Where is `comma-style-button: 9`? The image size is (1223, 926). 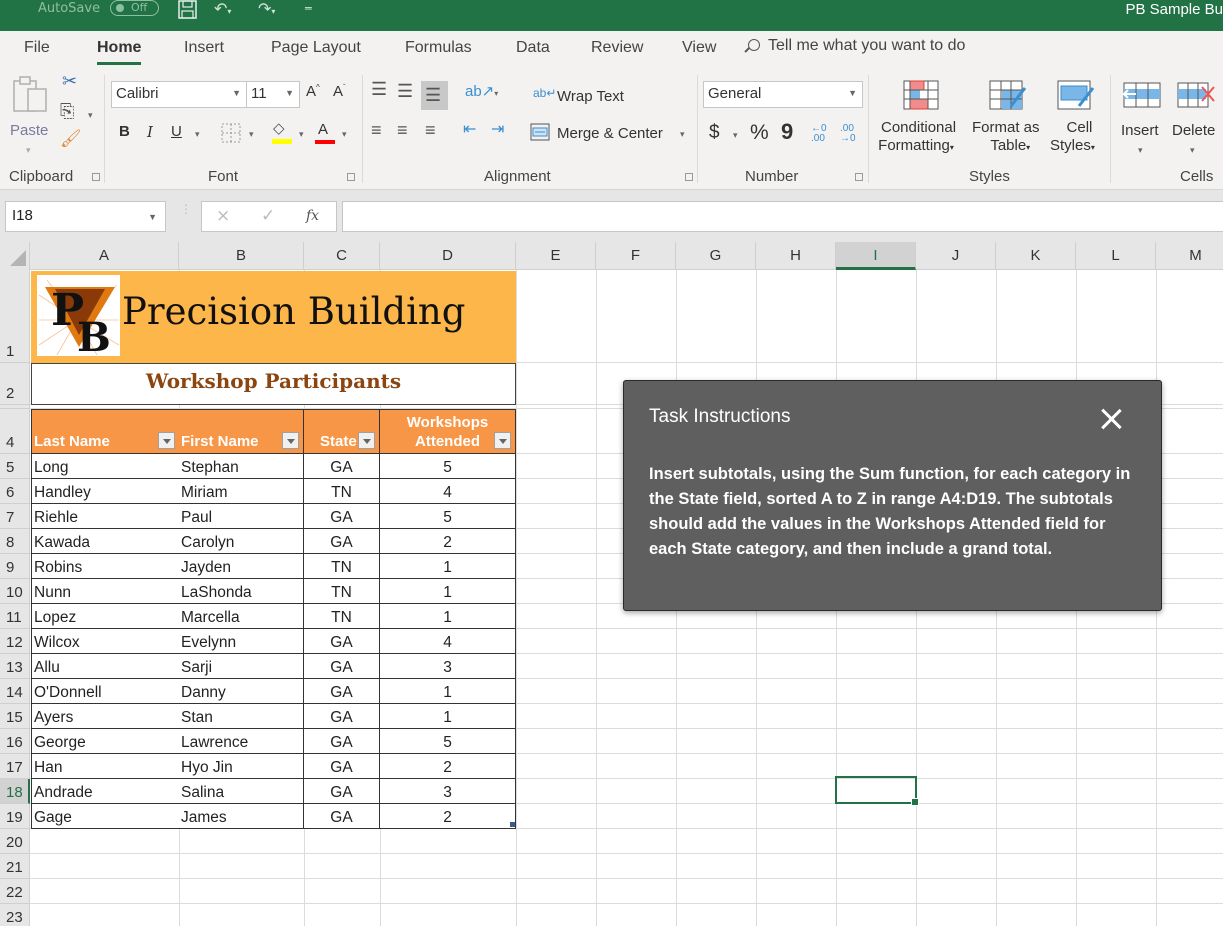
comma-style-button: 9 is located at coordinates (787, 132).